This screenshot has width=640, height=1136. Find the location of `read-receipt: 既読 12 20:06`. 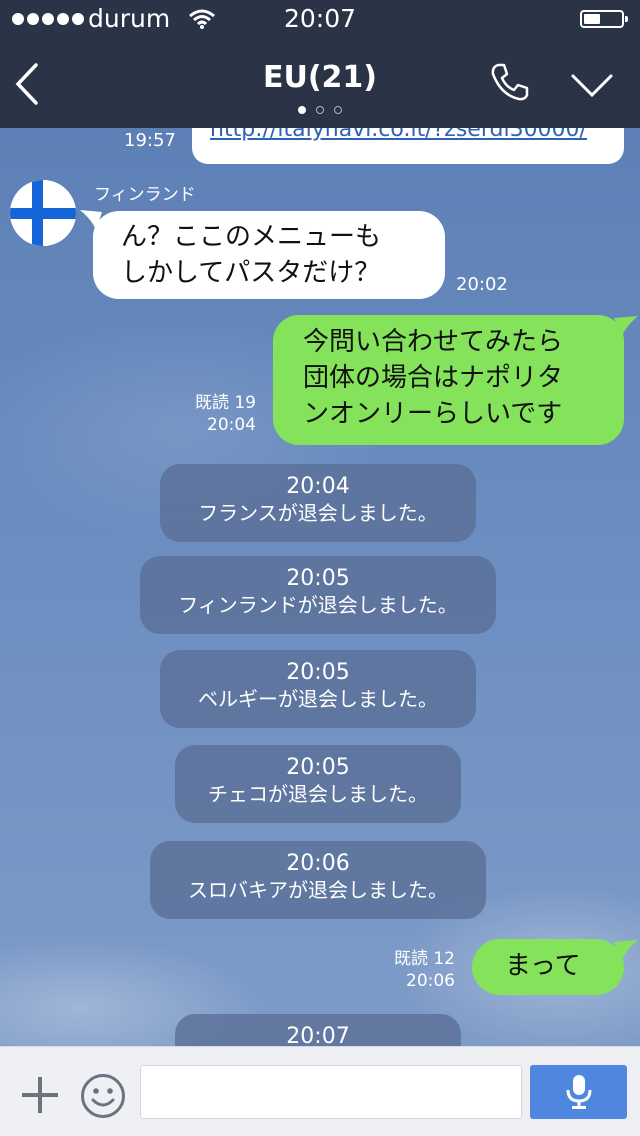

read-receipt: 既読 12 20:06 is located at coordinates (412, 970).